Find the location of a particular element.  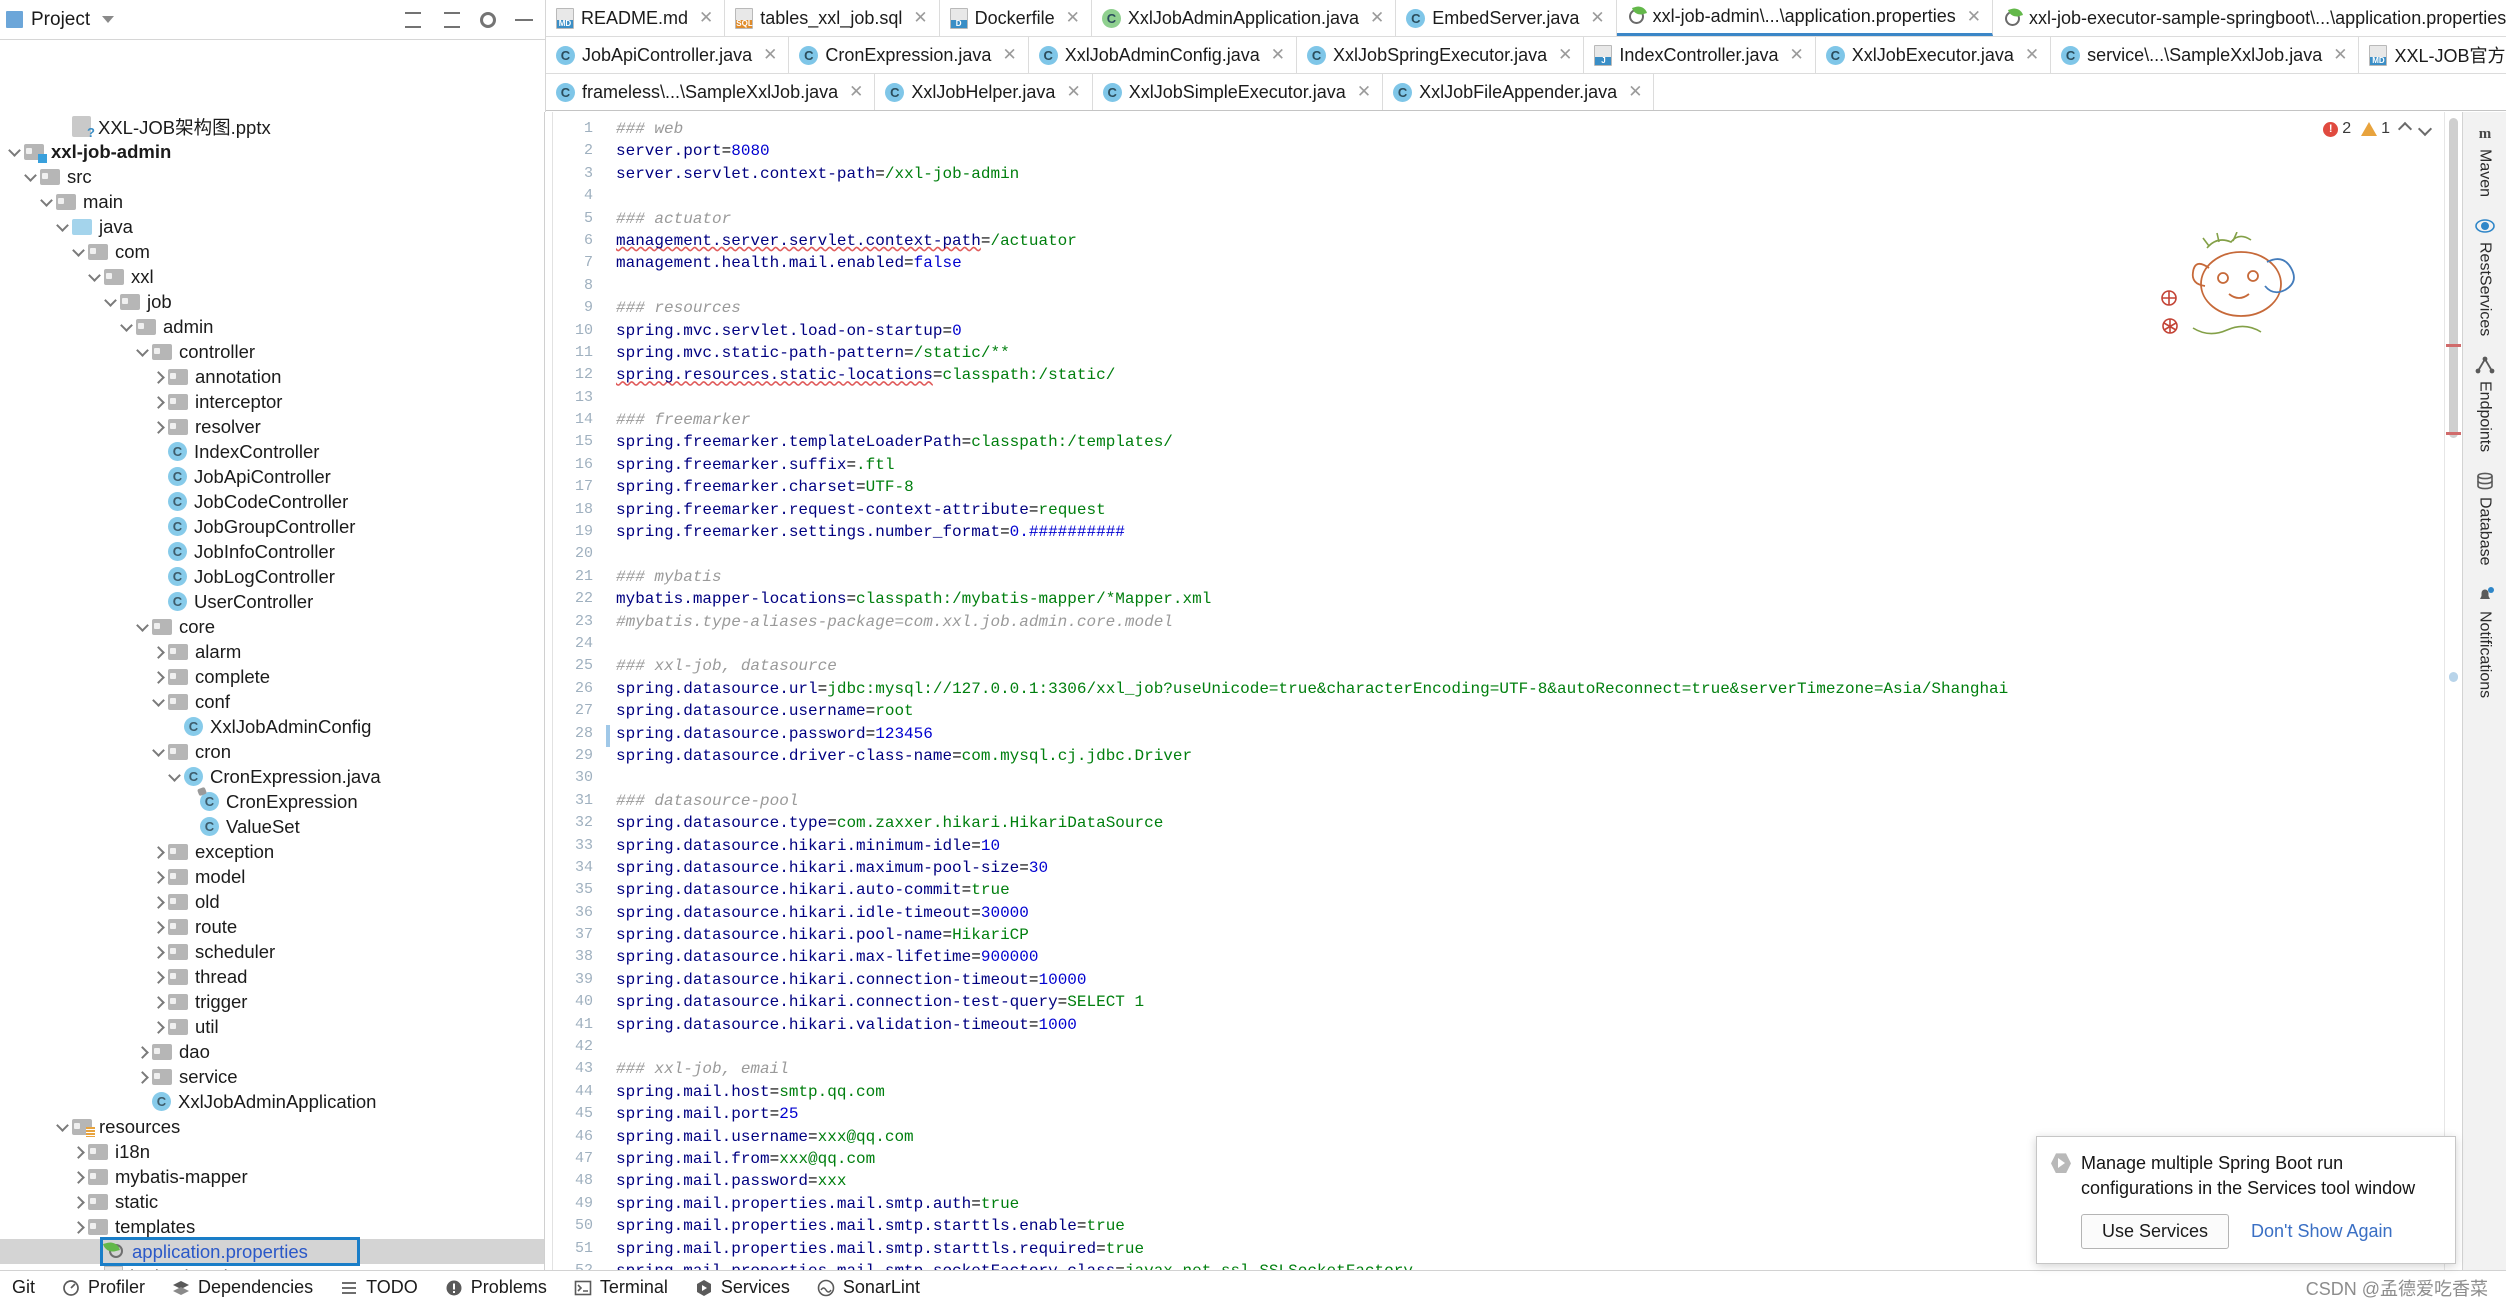

editor-tab: C XxlJobSpringExecutor.java ✕ is located at coordinates (1441, 55).